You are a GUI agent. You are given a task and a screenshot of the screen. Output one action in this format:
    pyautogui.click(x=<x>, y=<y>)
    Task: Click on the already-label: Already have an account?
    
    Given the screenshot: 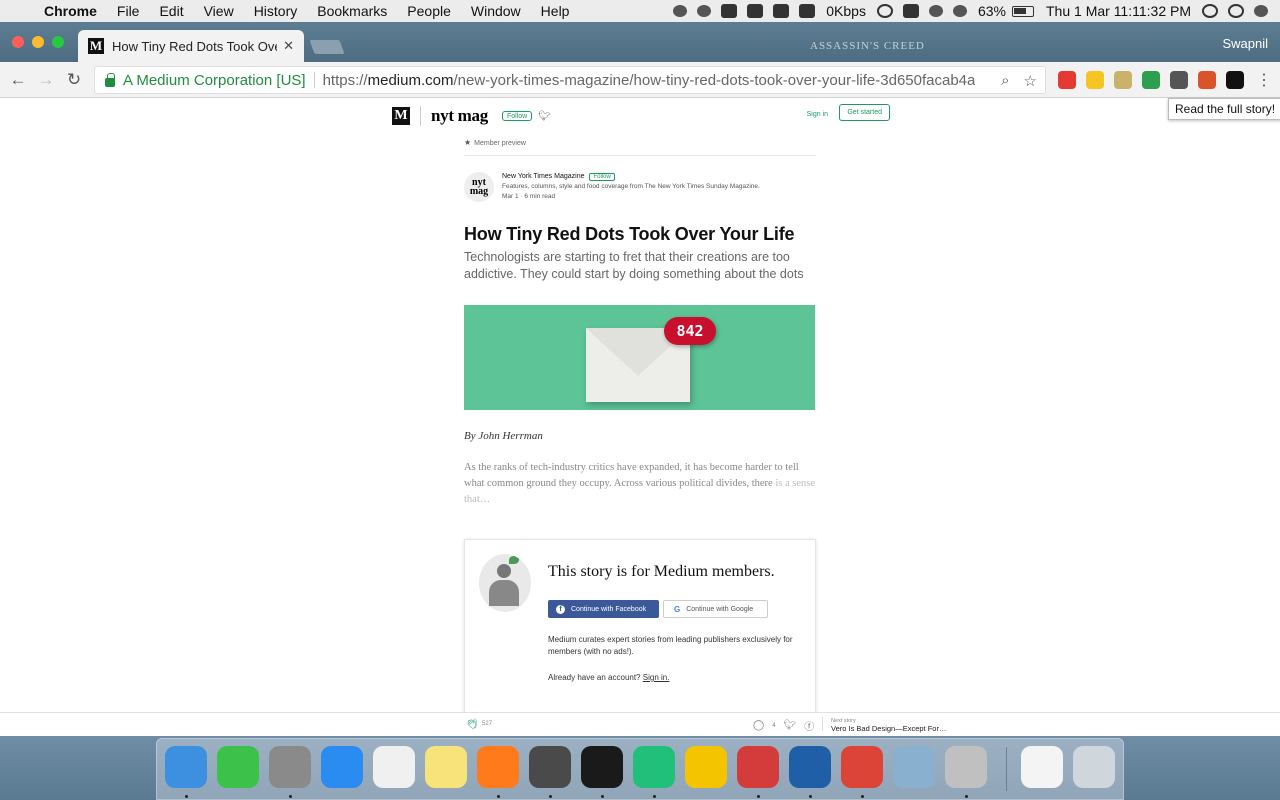 What is the action you would take?
    pyautogui.click(x=594, y=677)
    